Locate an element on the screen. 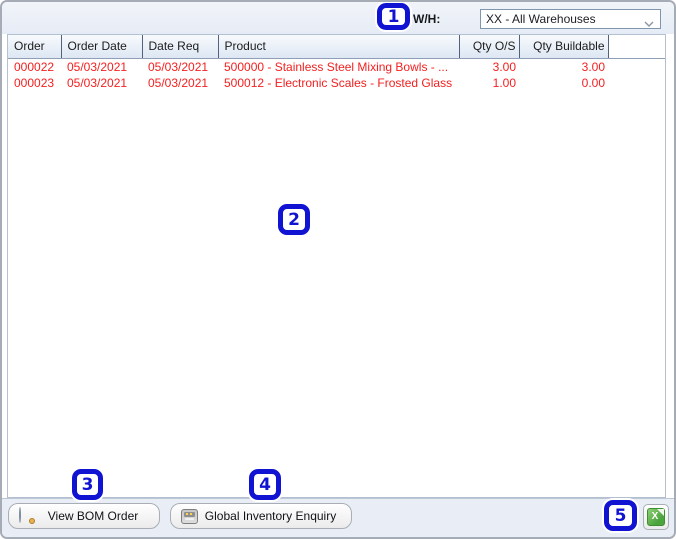  chevron-down-icon is located at coordinates (649, 24).